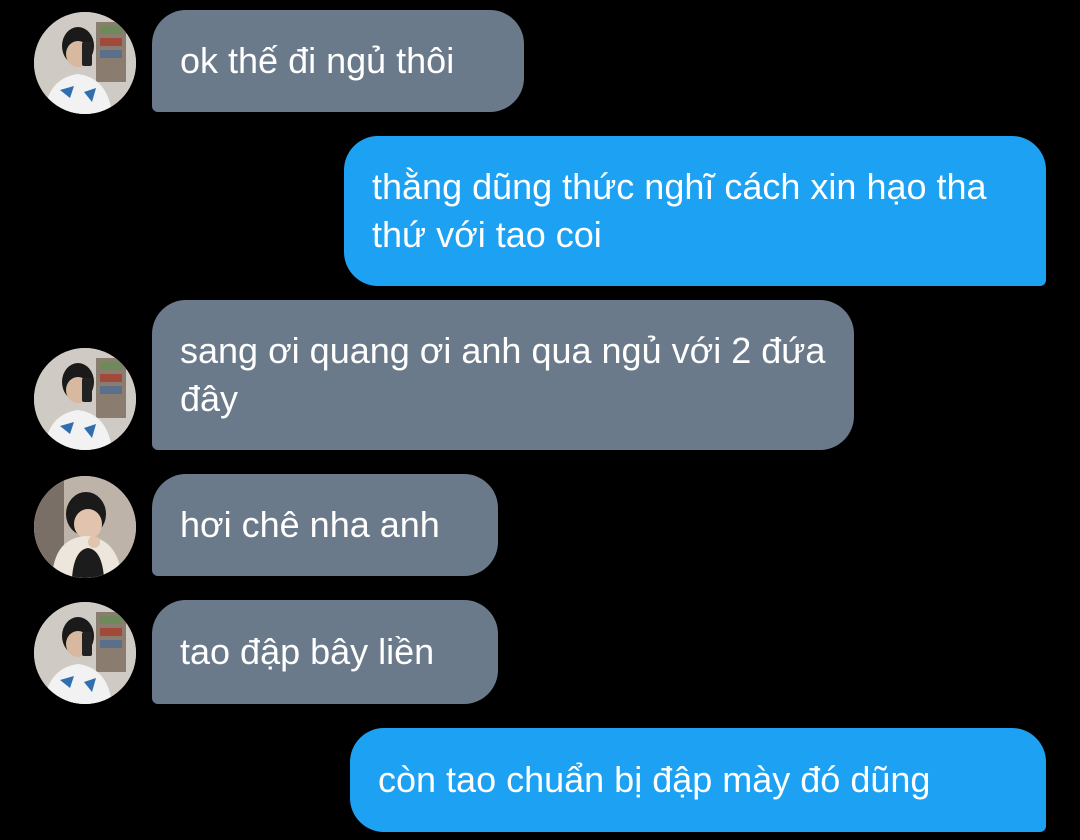 This screenshot has width=1080, height=840. I want to click on avatar-photo-hoodie-icon, so click(85, 527).